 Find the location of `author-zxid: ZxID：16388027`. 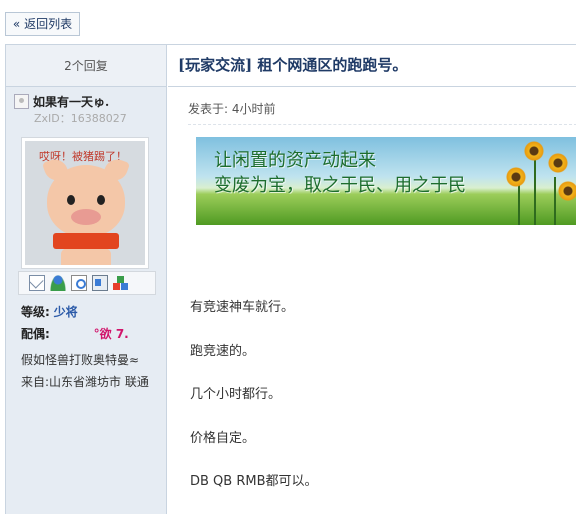

author-zxid: ZxID：16388027 is located at coordinates (80, 118).